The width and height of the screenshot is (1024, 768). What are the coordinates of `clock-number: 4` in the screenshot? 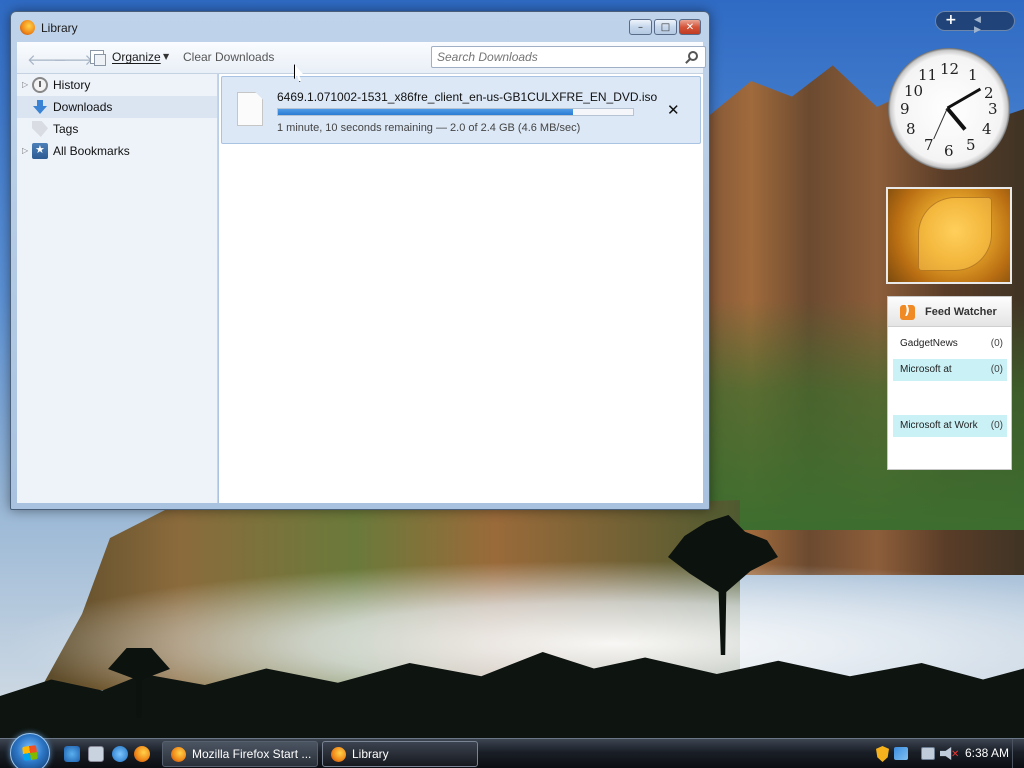 It's located at (987, 129).